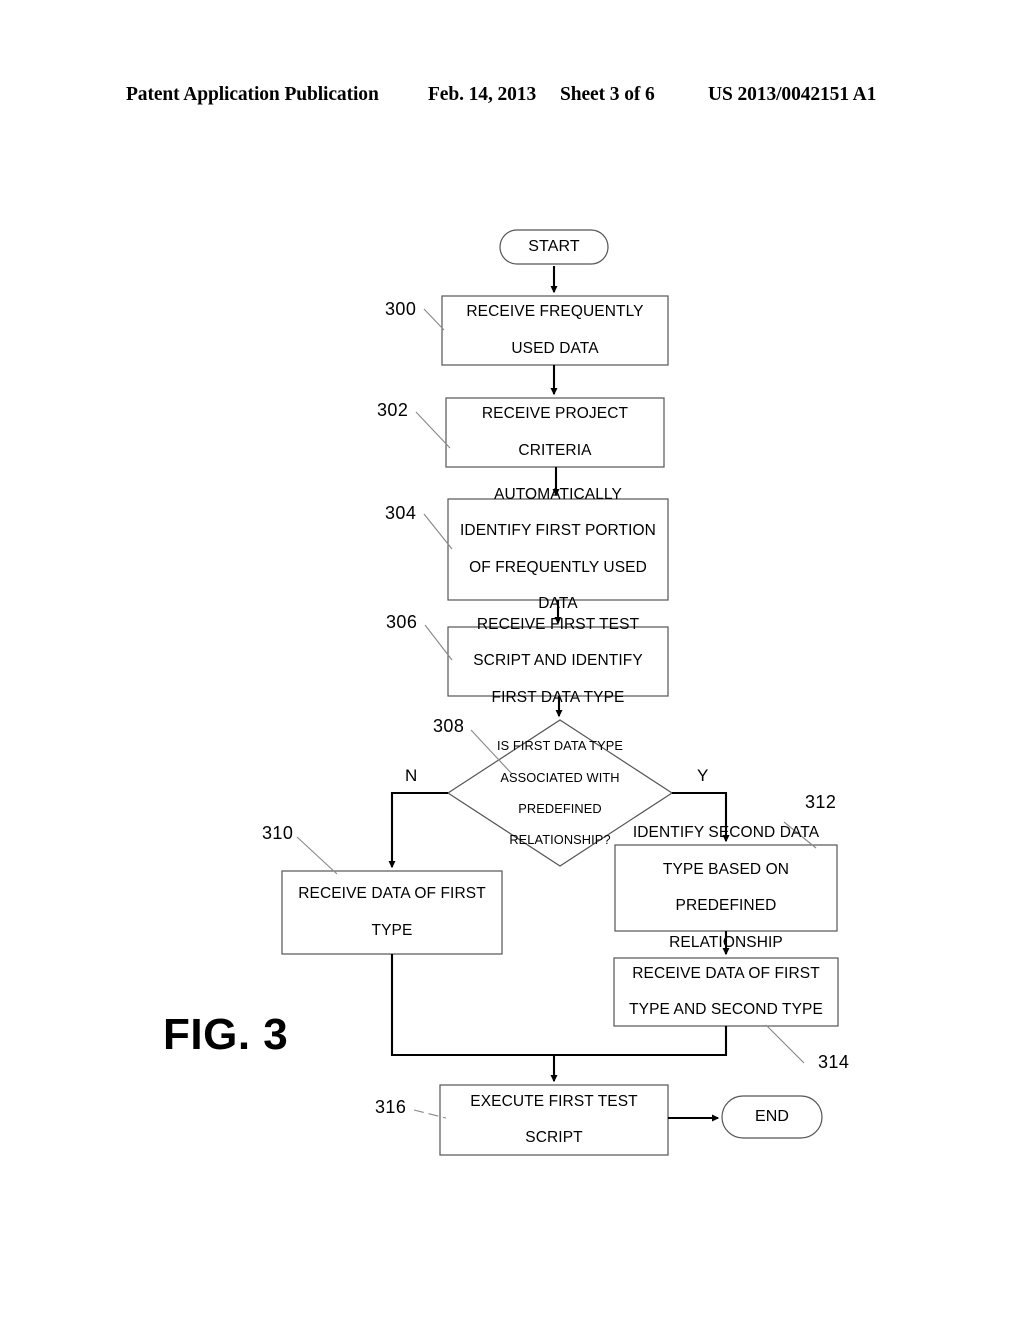  I want to click on figure-label: FIG. 3, so click(226, 1034).